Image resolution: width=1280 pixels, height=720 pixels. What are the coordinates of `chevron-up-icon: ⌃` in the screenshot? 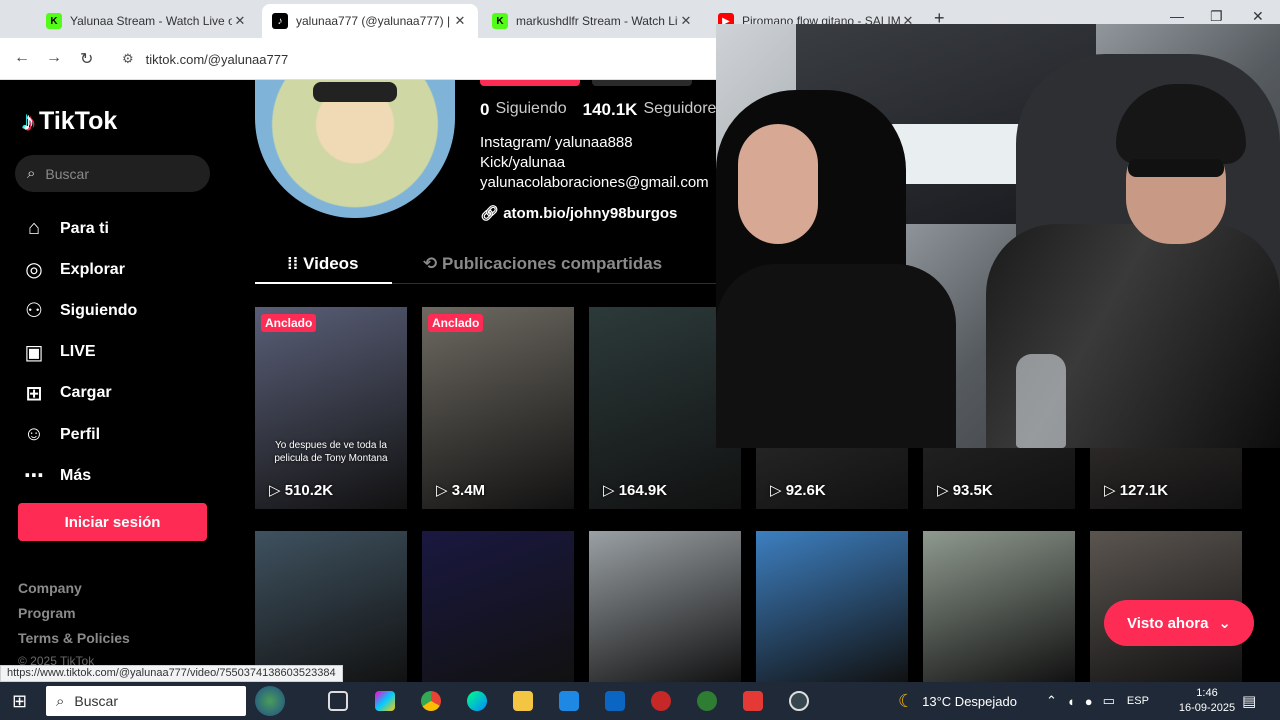 It's located at (1051, 701).